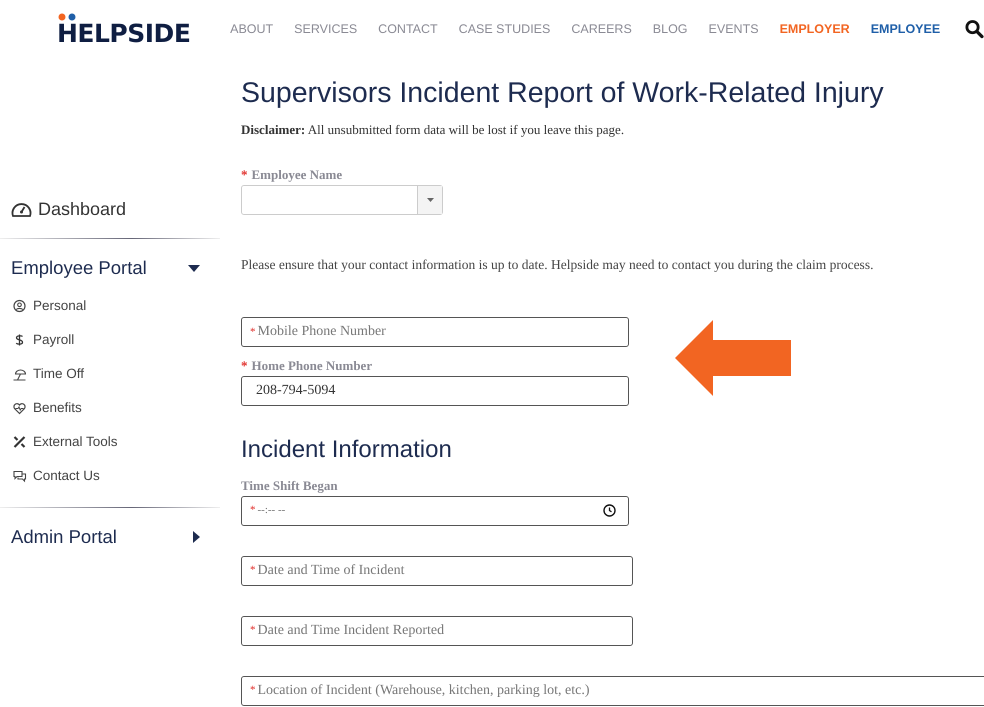 The image size is (984, 707). What do you see at coordinates (110, 408) in the screenshot?
I see `sidebar-item: Benefits` at bounding box center [110, 408].